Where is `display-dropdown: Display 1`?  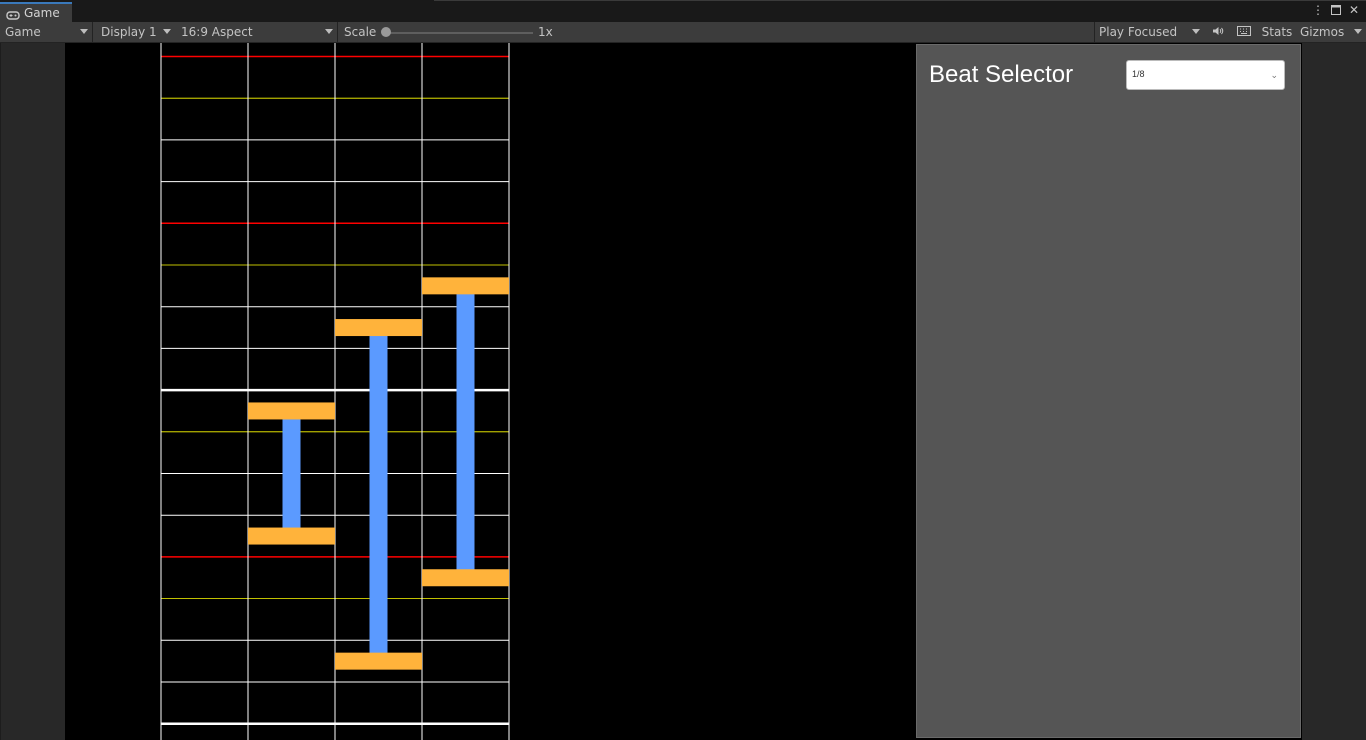 display-dropdown: Display 1 is located at coordinates (134, 32).